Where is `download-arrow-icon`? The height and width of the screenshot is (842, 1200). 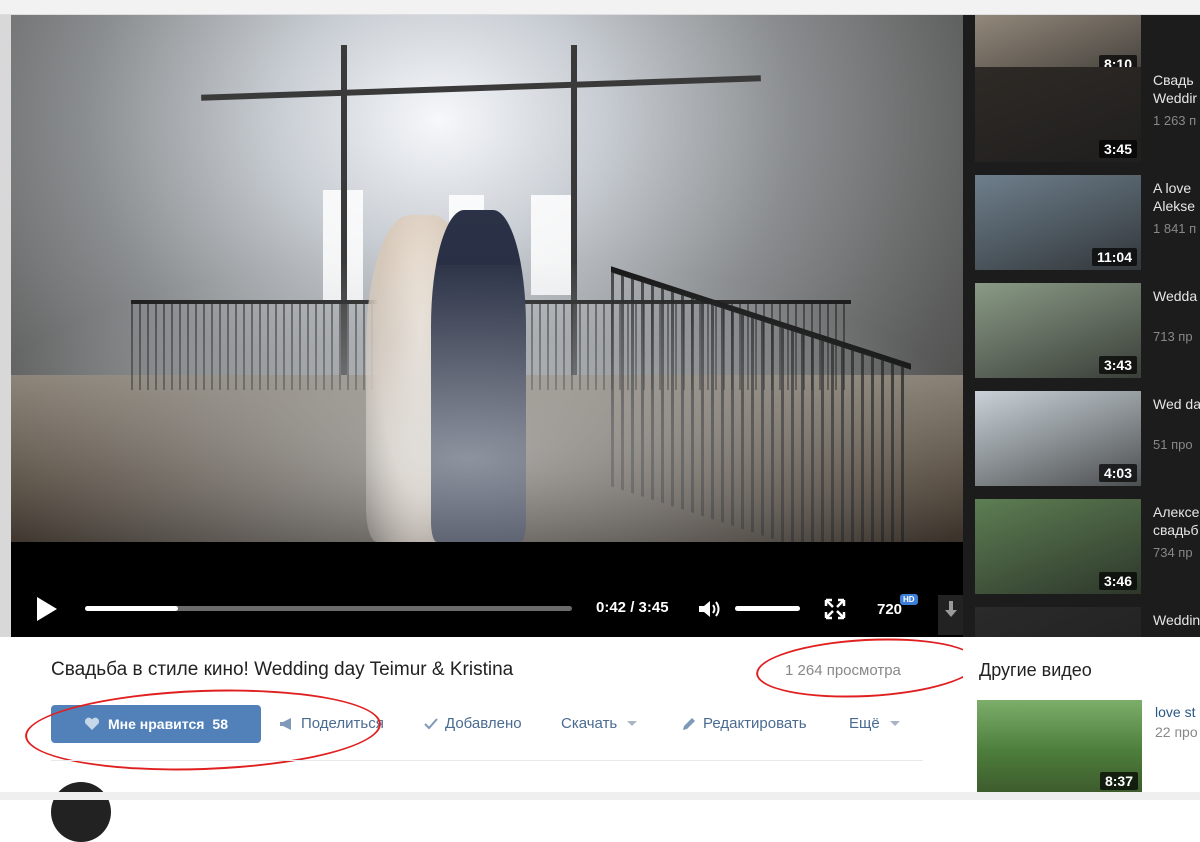
download-arrow-icon is located at coordinates (951, 609).